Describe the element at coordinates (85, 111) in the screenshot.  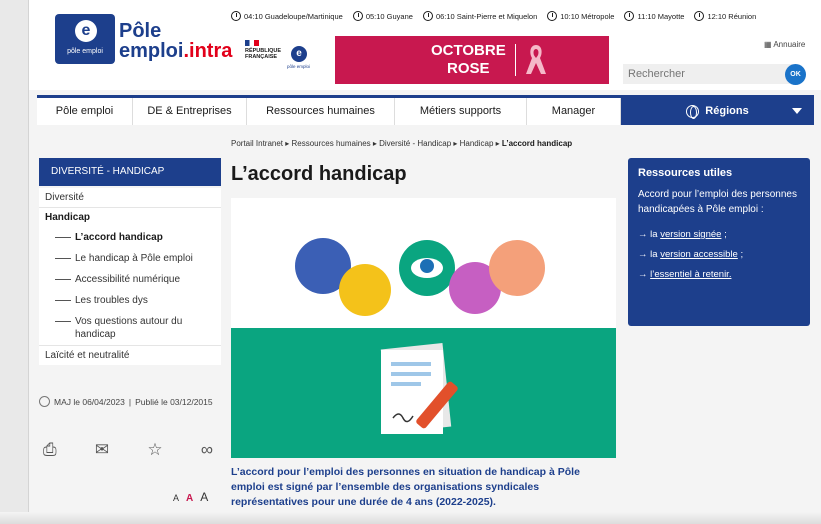
I see `nav-item-pole-emploi: Pôle emploi` at that location.